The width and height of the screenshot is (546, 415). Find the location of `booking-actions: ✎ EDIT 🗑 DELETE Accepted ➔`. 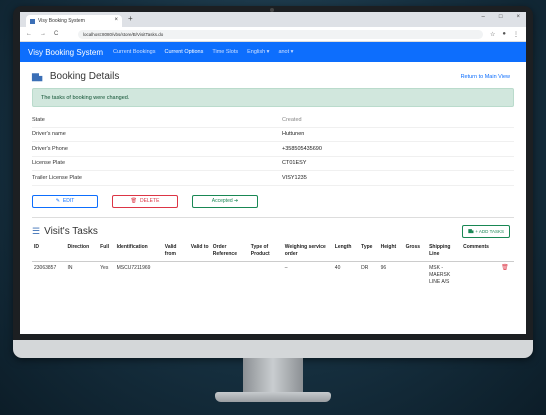

booking-actions: ✎ EDIT 🗑 DELETE Accepted ➔ is located at coordinates (273, 201).